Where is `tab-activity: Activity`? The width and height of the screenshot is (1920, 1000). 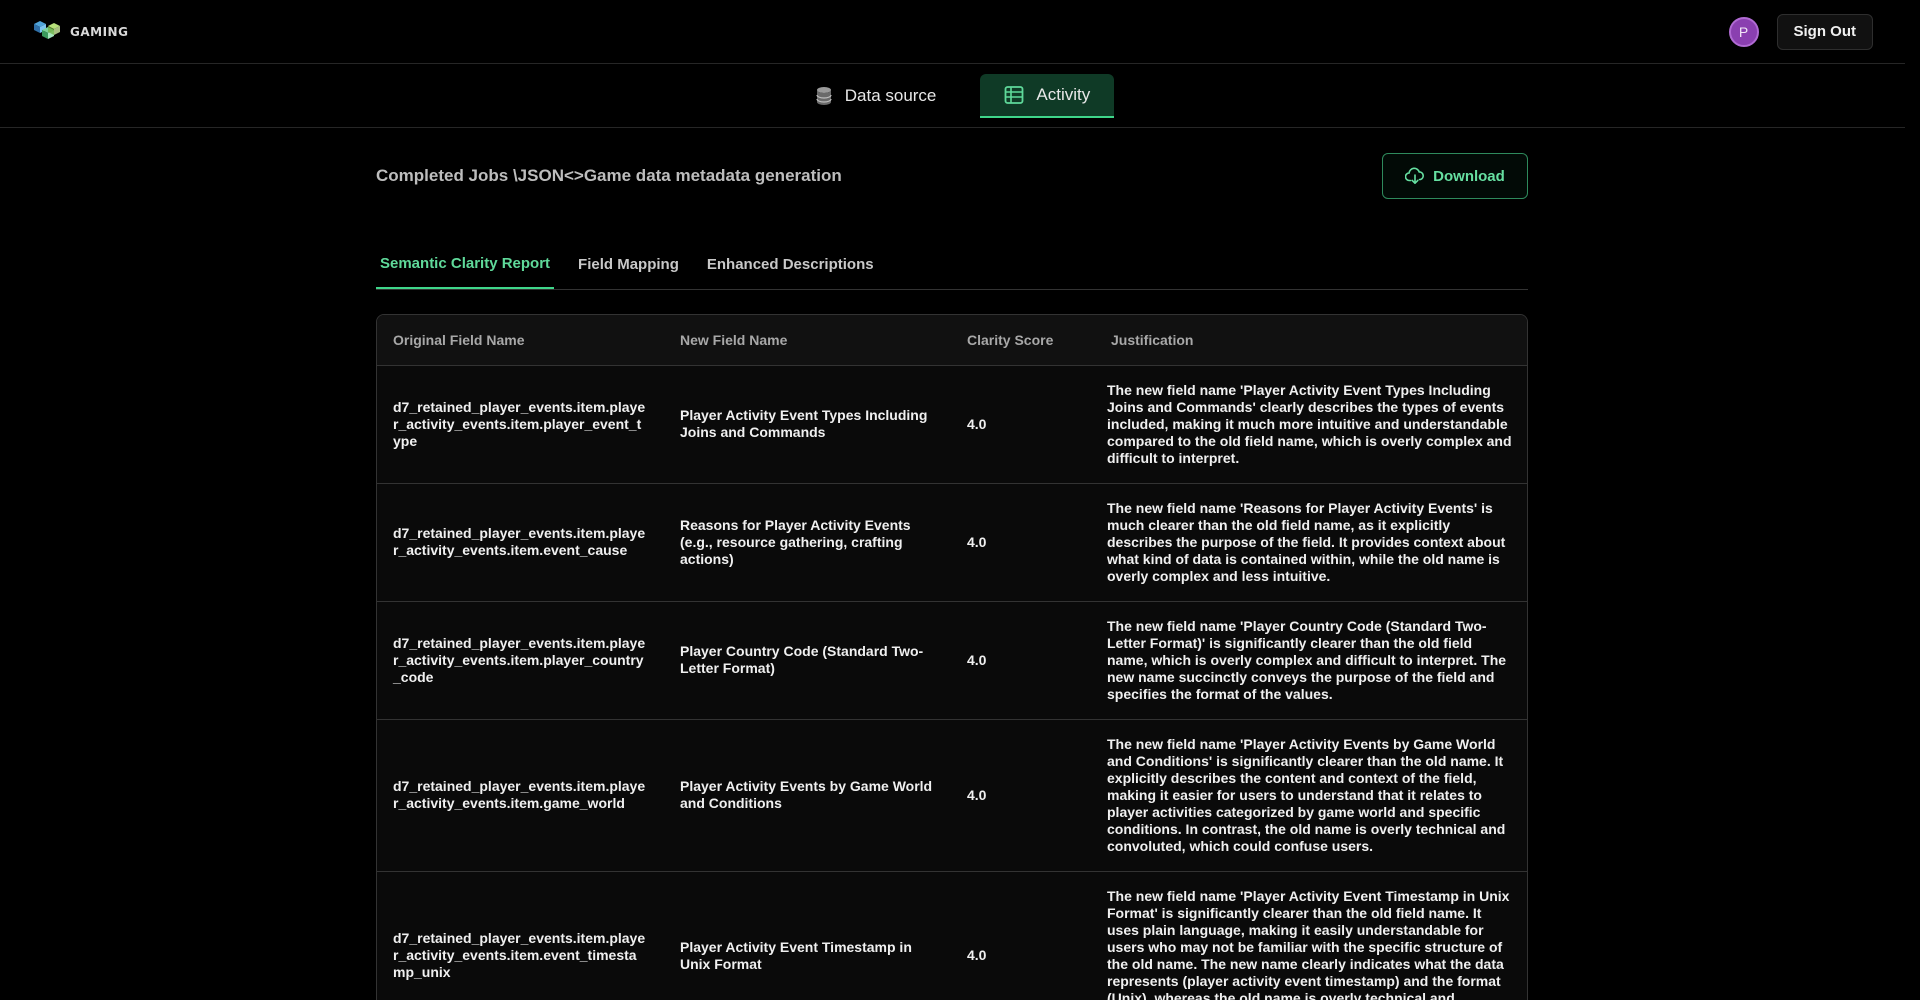
tab-activity: Activity is located at coordinates (1047, 95).